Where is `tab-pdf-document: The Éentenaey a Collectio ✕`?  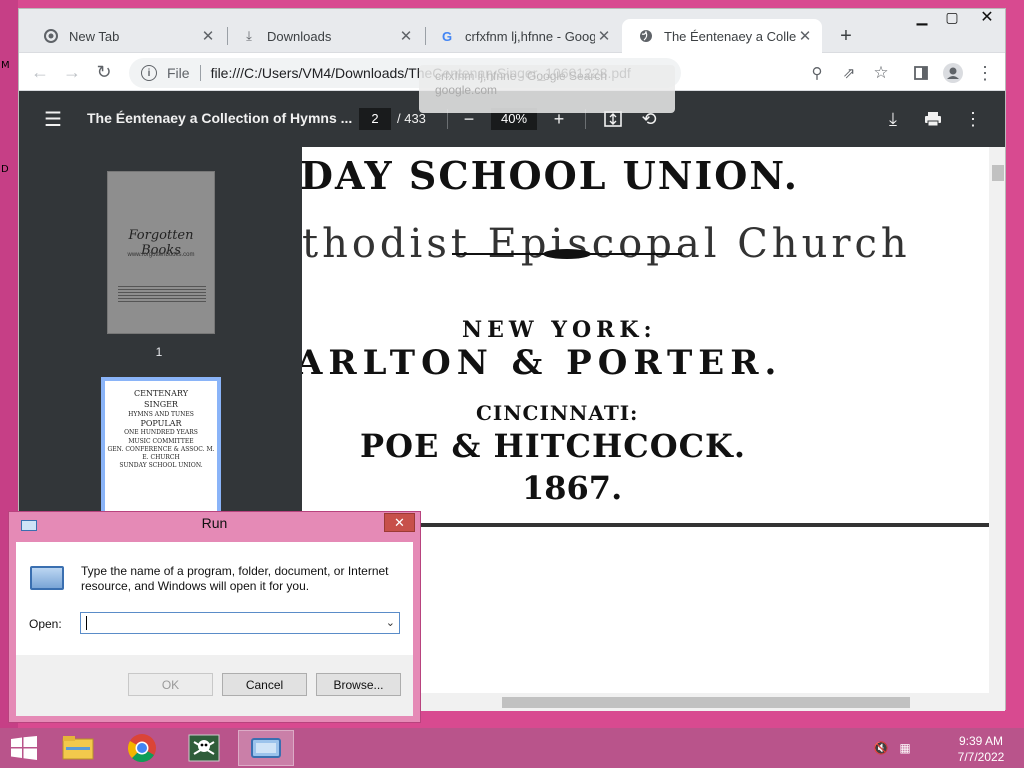 tab-pdf-document: The Éentenaey a Collectio ✕ is located at coordinates (722, 36).